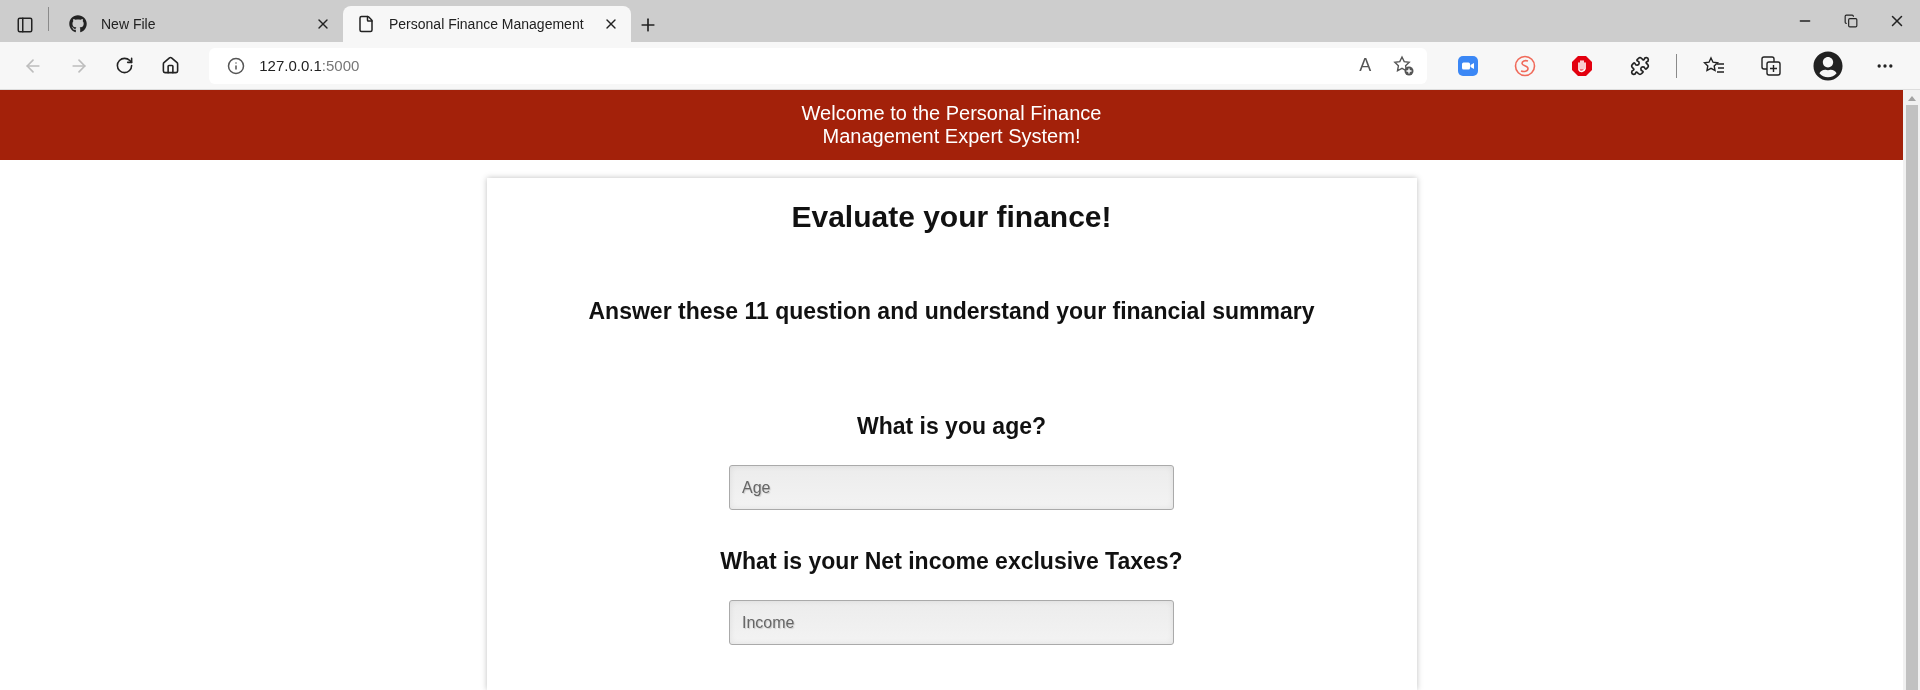  What do you see at coordinates (78, 24) in the screenshot?
I see `cat-silhouette-icon` at bounding box center [78, 24].